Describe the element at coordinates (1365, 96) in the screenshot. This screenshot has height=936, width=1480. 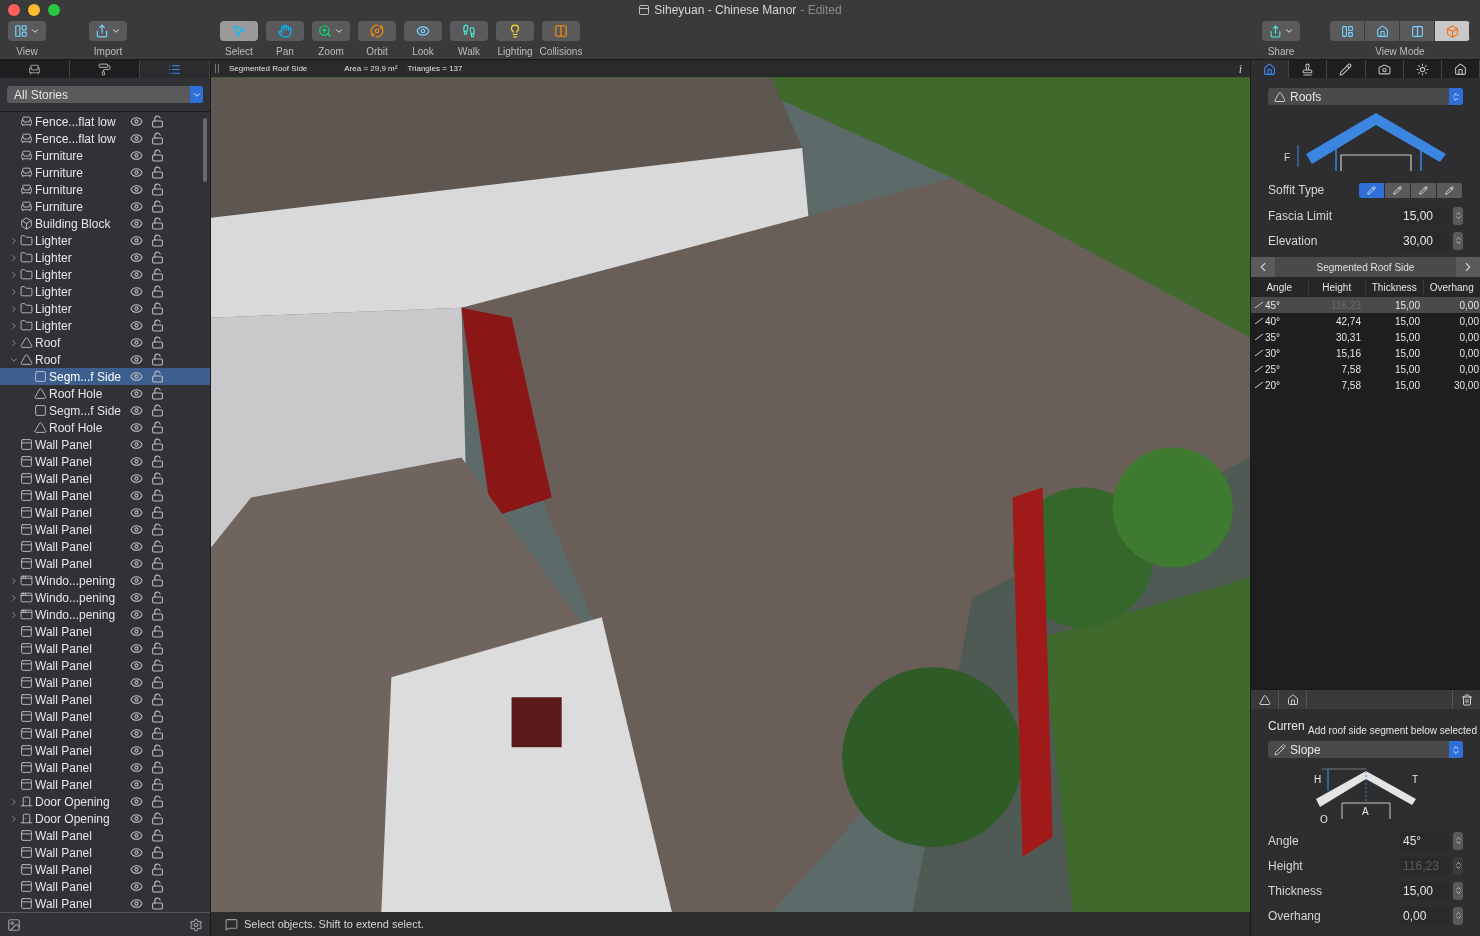
I see `type-select: Roofs` at that location.